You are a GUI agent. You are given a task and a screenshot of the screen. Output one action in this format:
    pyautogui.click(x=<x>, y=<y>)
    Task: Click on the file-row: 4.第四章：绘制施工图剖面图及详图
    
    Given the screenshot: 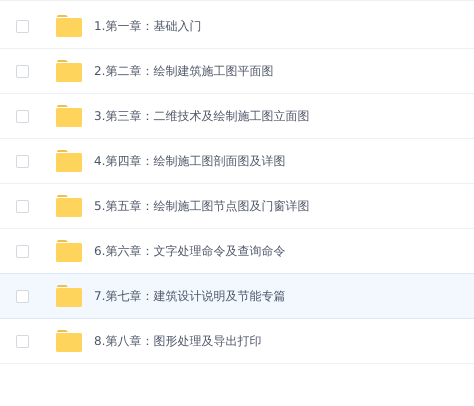 What is the action you would take?
    pyautogui.click(x=237, y=161)
    